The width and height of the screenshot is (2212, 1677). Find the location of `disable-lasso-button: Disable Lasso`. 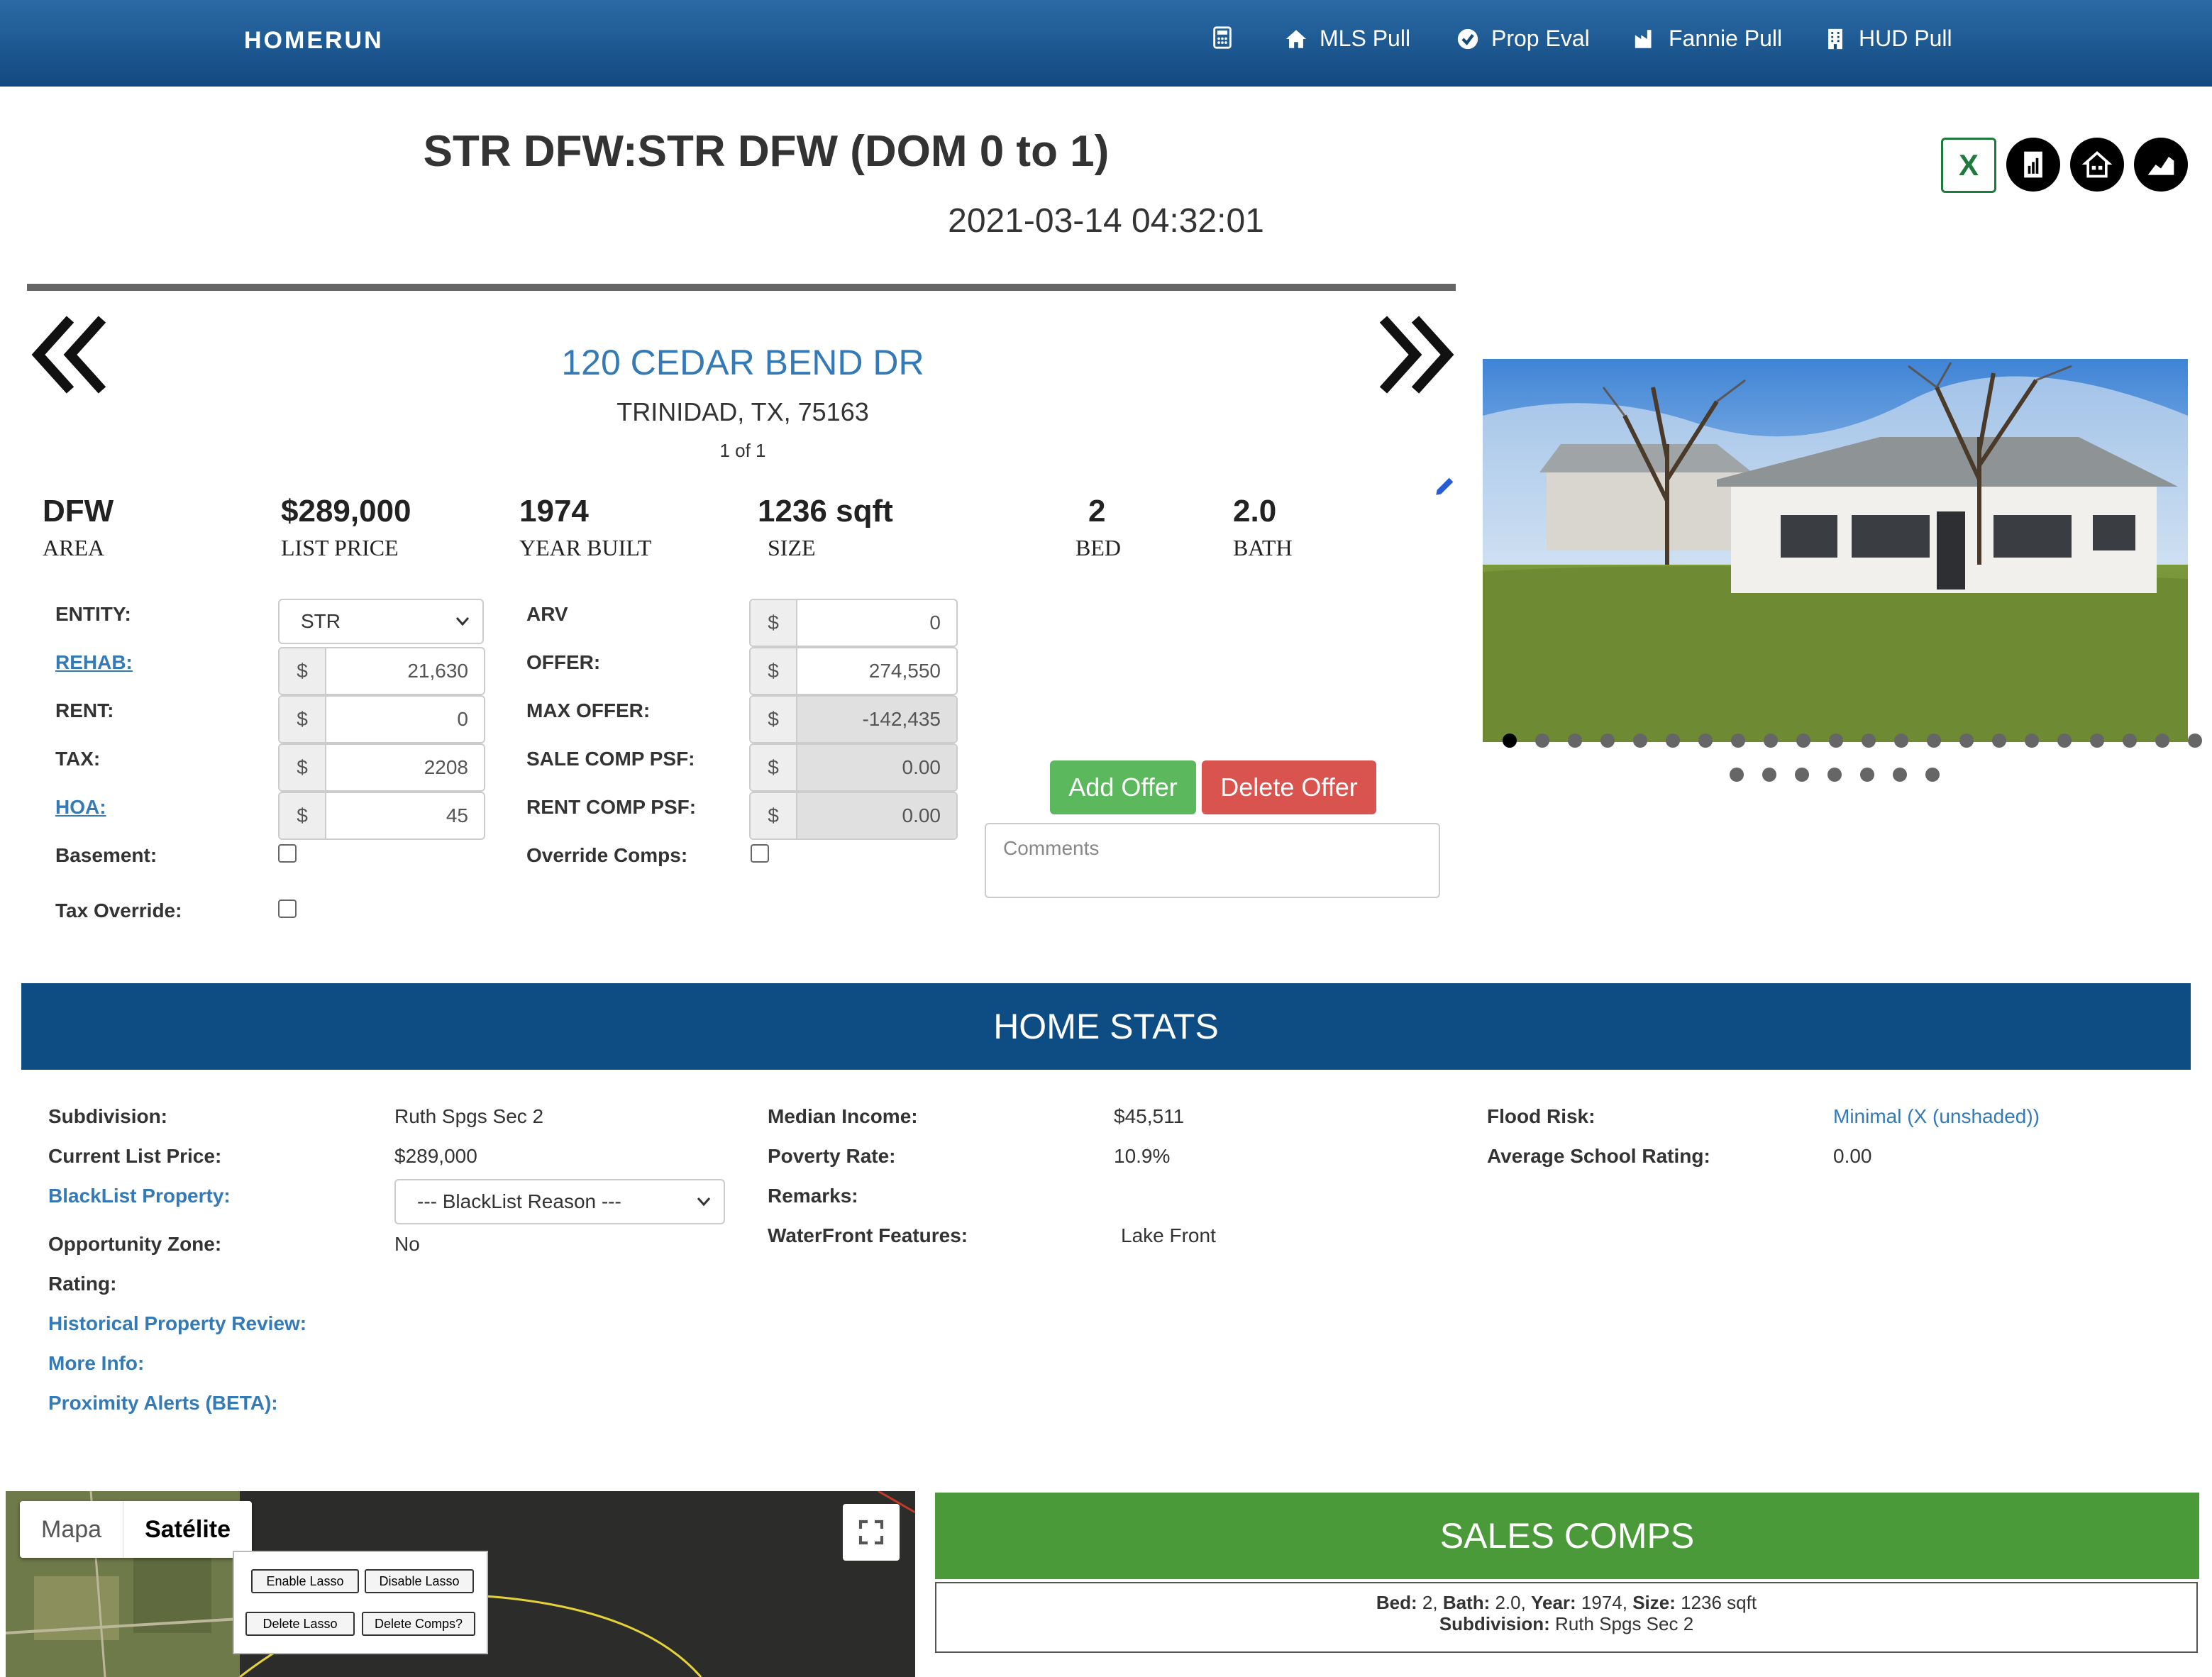

disable-lasso-button: Disable Lasso is located at coordinates (419, 1581).